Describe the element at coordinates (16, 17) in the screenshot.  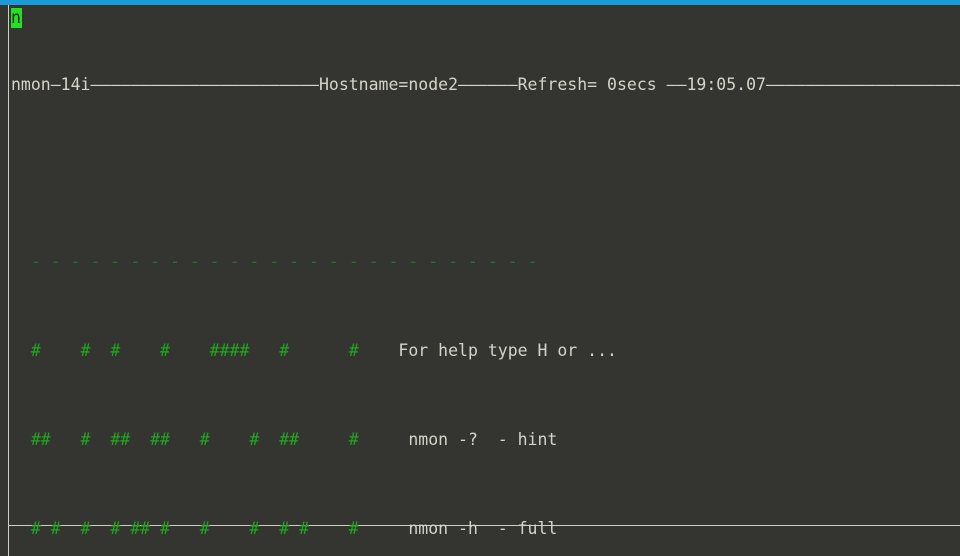
I see `cursor-character: n` at that location.